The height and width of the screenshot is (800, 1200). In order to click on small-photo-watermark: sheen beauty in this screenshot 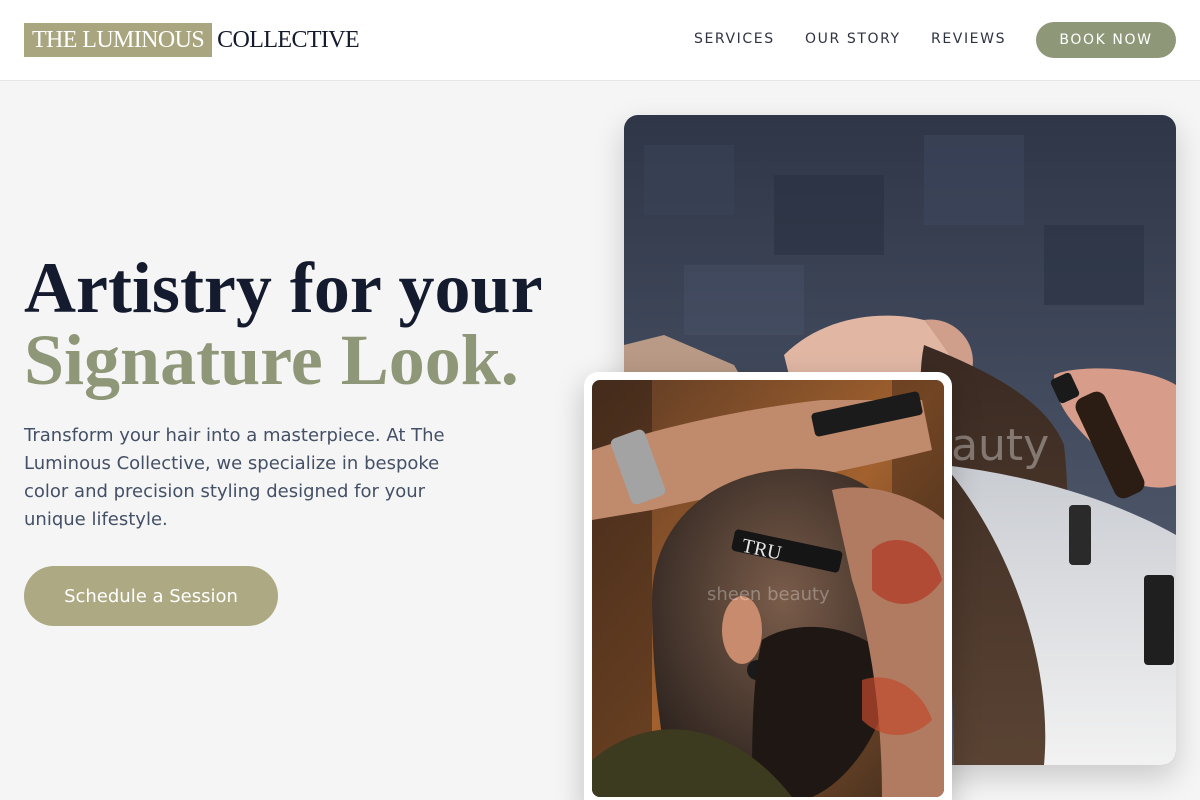, I will do `click(768, 594)`.